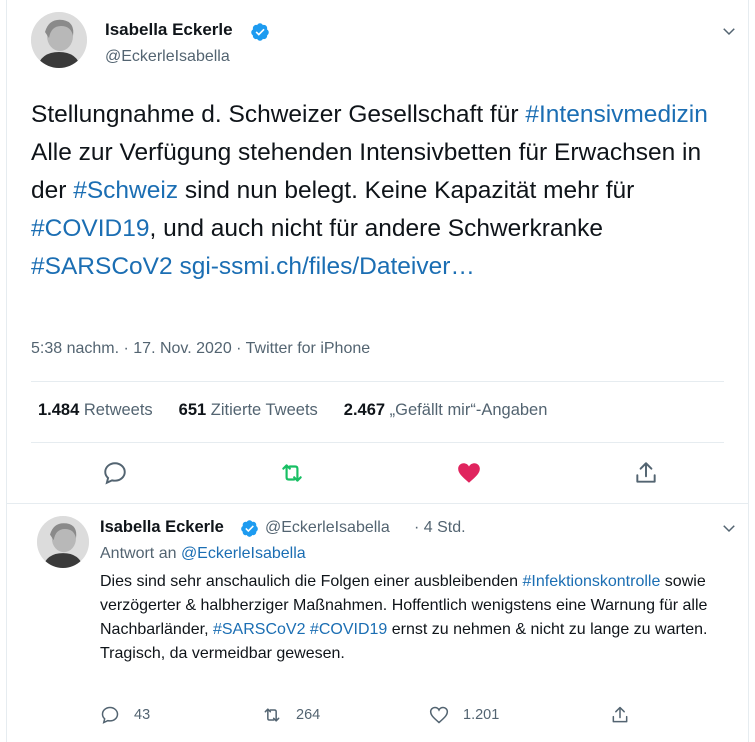  What do you see at coordinates (327, 528) in the screenshot?
I see `reply-author-handle: @EckerleIsabella` at bounding box center [327, 528].